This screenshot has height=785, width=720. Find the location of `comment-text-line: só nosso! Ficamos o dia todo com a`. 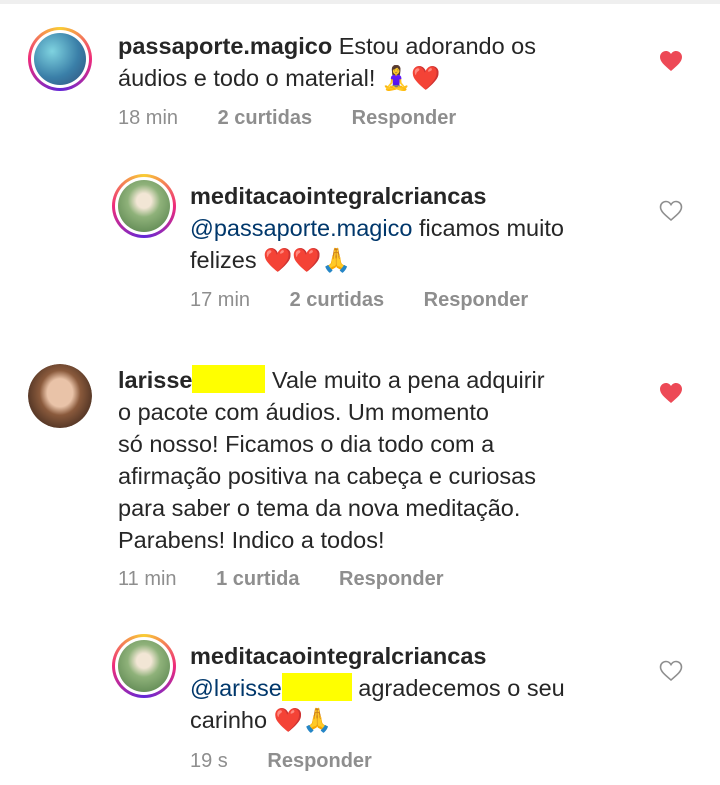

comment-text-line: só nosso! Ficamos o dia todo com a is located at coordinates (306, 444).